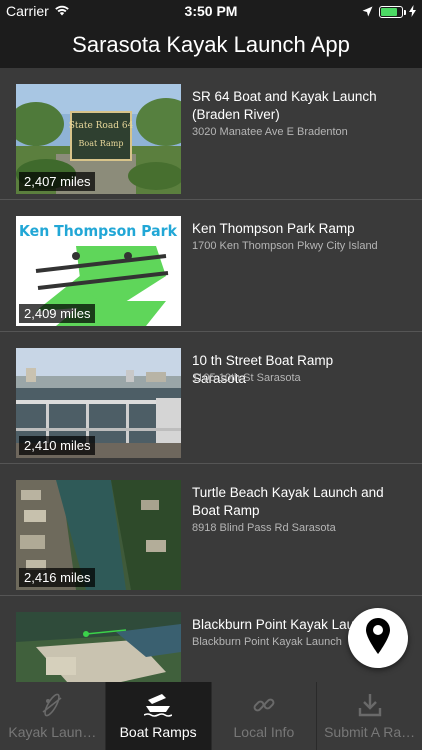  What do you see at coordinates (98, 271) in the screenshot?
I see `ramp-thumbnail: Ken Thompson Park 2,409 miles` at bounding box center [98, 271].